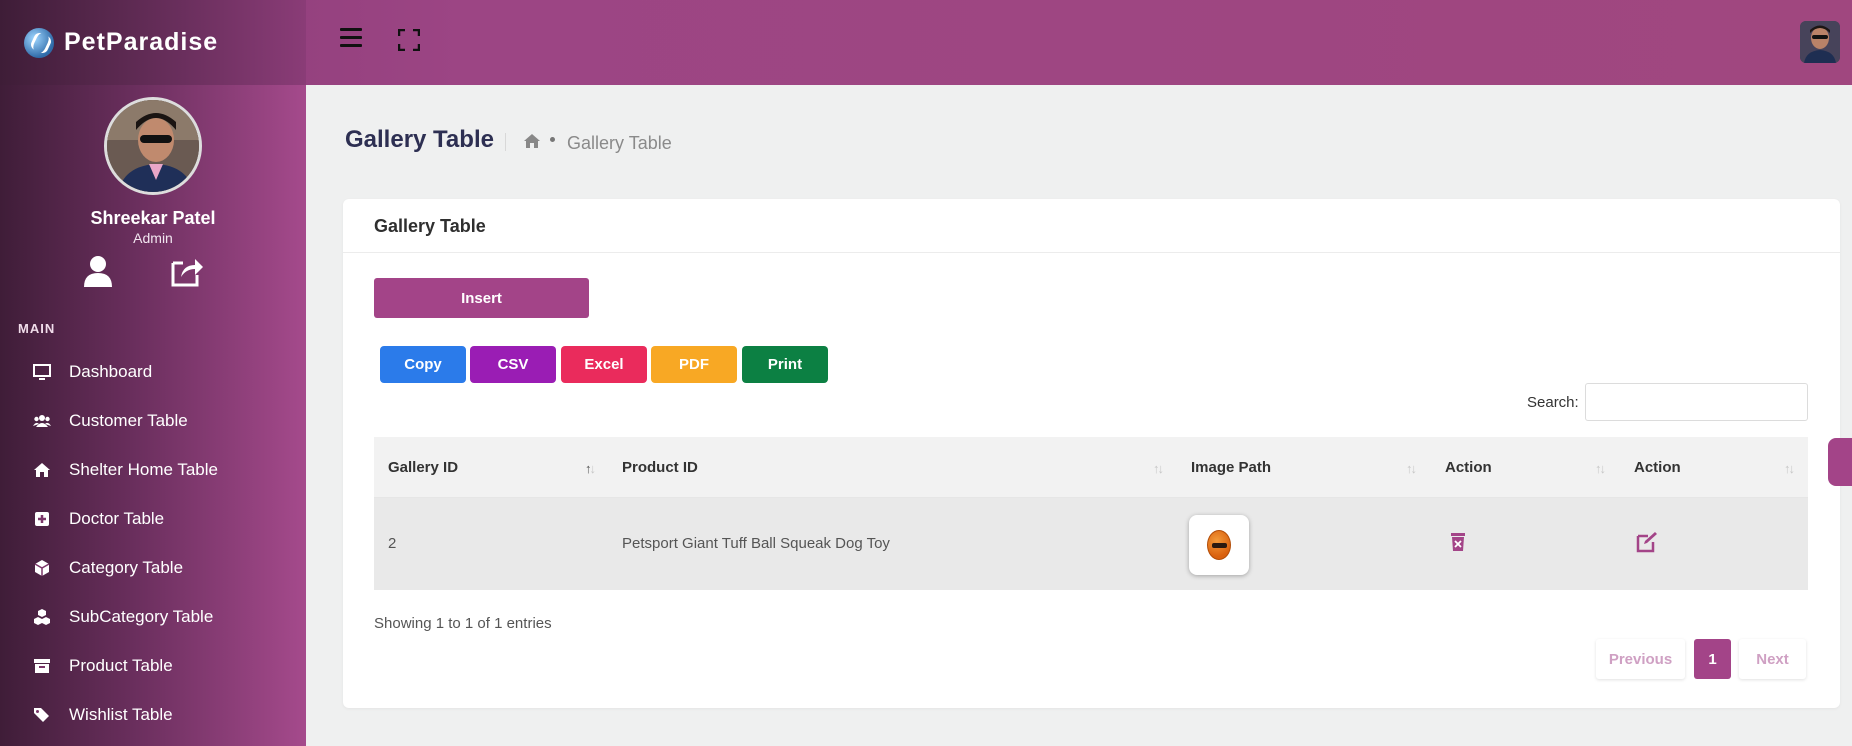 This screenshot has width=1852, height=746. Describe the element at coordinates (423, 364) in the screenshot. I see `copy-button: Copy` at that location.